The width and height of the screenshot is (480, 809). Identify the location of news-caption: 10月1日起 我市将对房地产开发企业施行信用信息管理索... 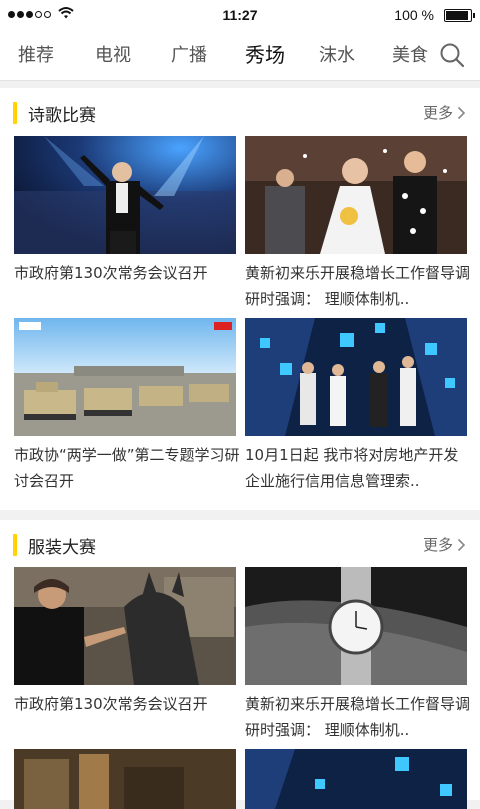
(352, 468).